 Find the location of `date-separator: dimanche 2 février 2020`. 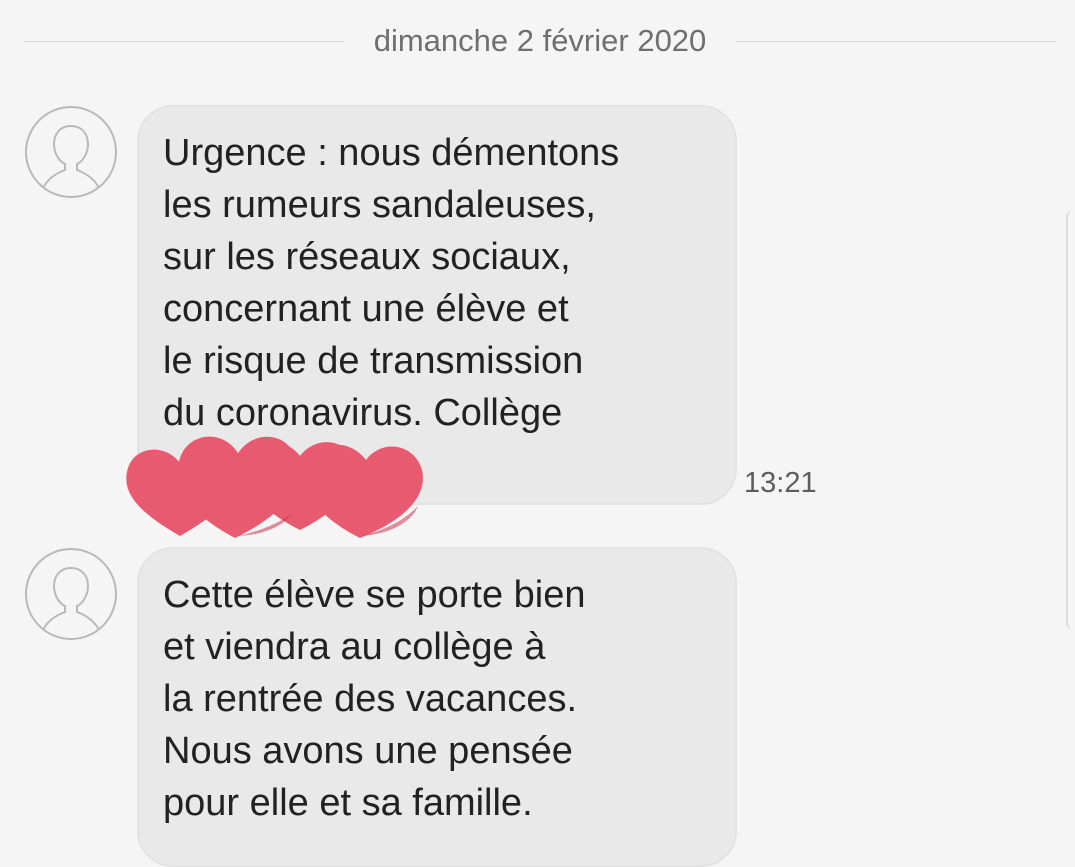

date-separator: dimanche 2 février 2020 is located at coordinates (540, 41).